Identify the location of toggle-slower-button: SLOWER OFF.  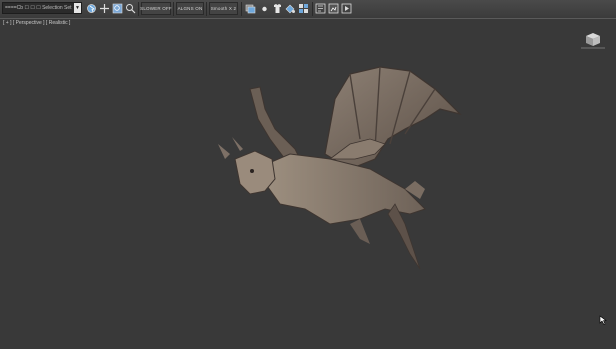
(156, 8).